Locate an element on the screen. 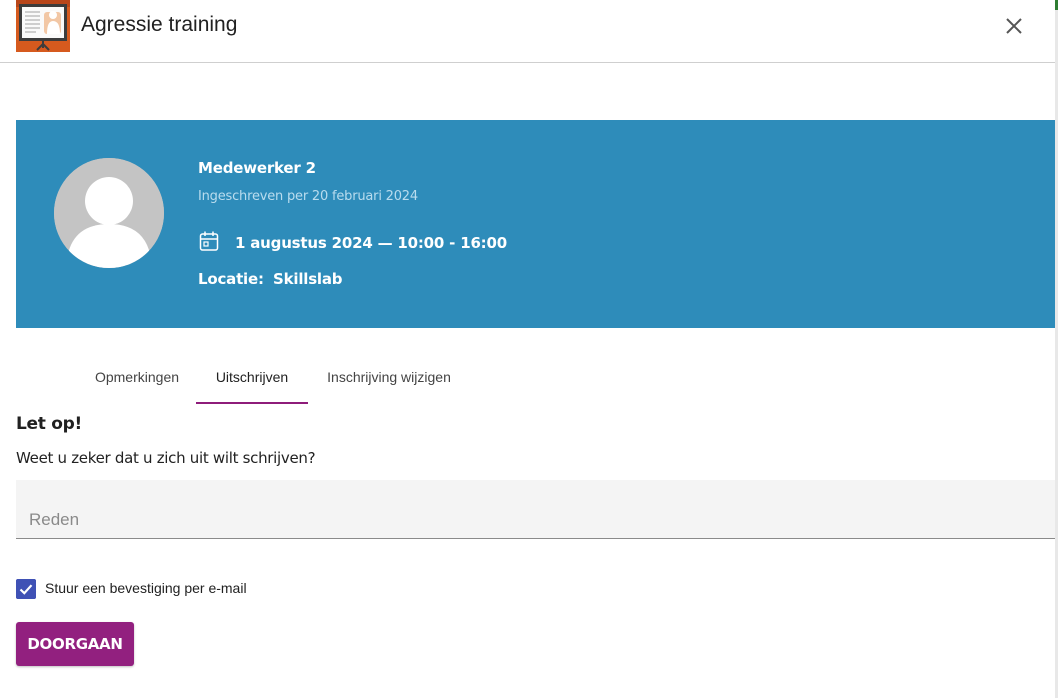  location-label: Locatie: is located at coordinates (231, 279).